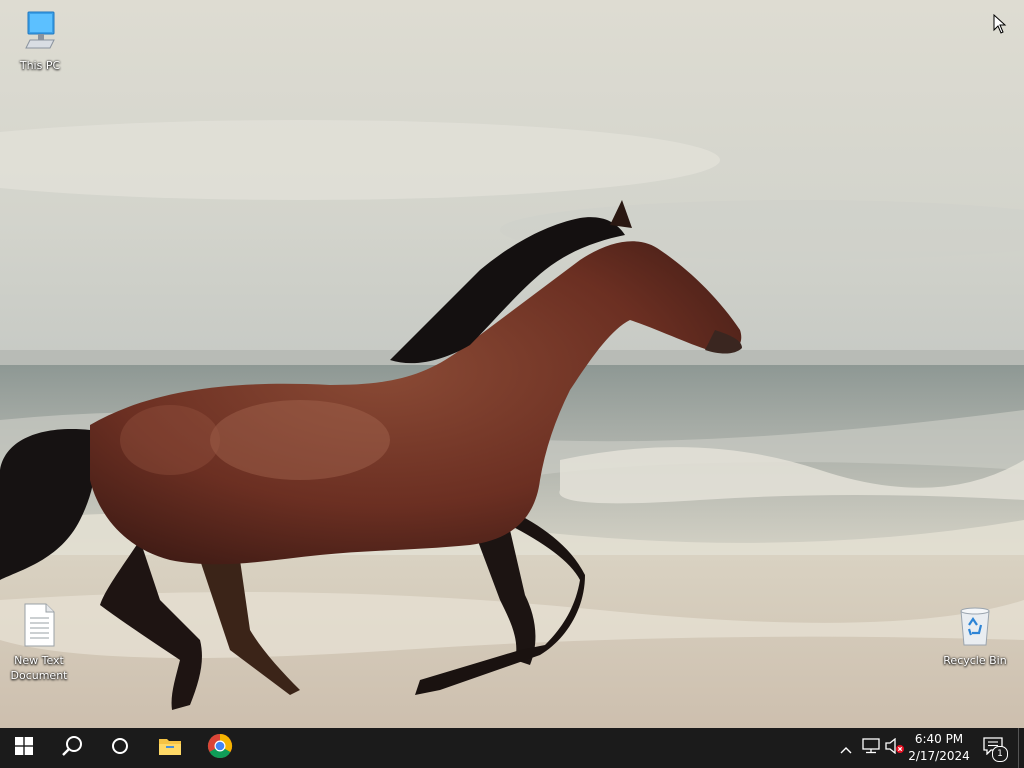  What do you see at coordinates (975, 627) in the screenshot?
I see `recycle-bin-icon` at bounding box center [975, 627].